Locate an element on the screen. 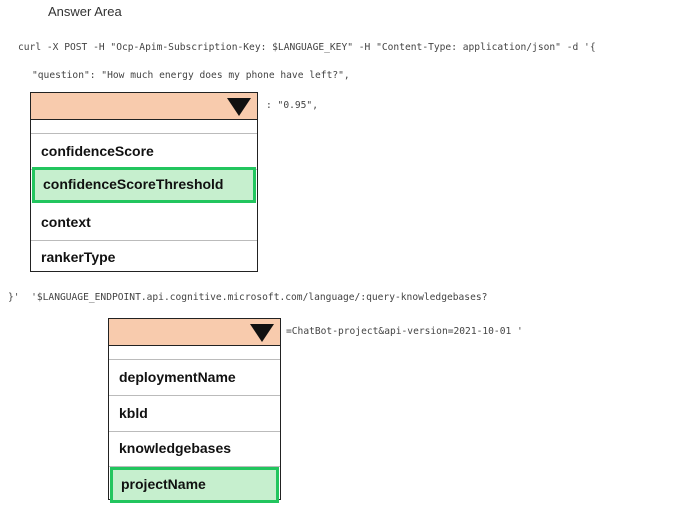  option-ranker-type: rankerType is located at coordinates (144, 258).